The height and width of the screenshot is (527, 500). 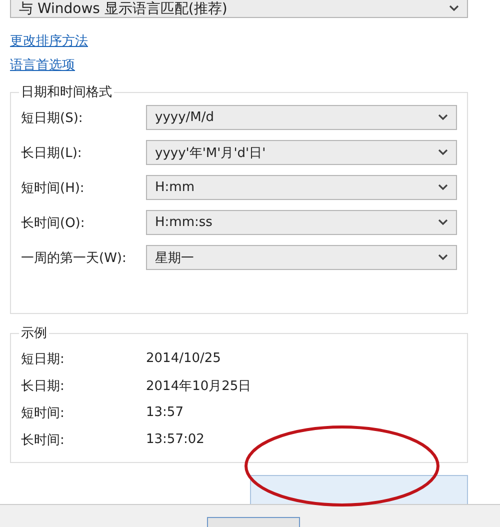 What do you see at coordinates (42, 65) in the screenshot?
I see `settings-link: 语言首选项` at bounding box center [42, 65].